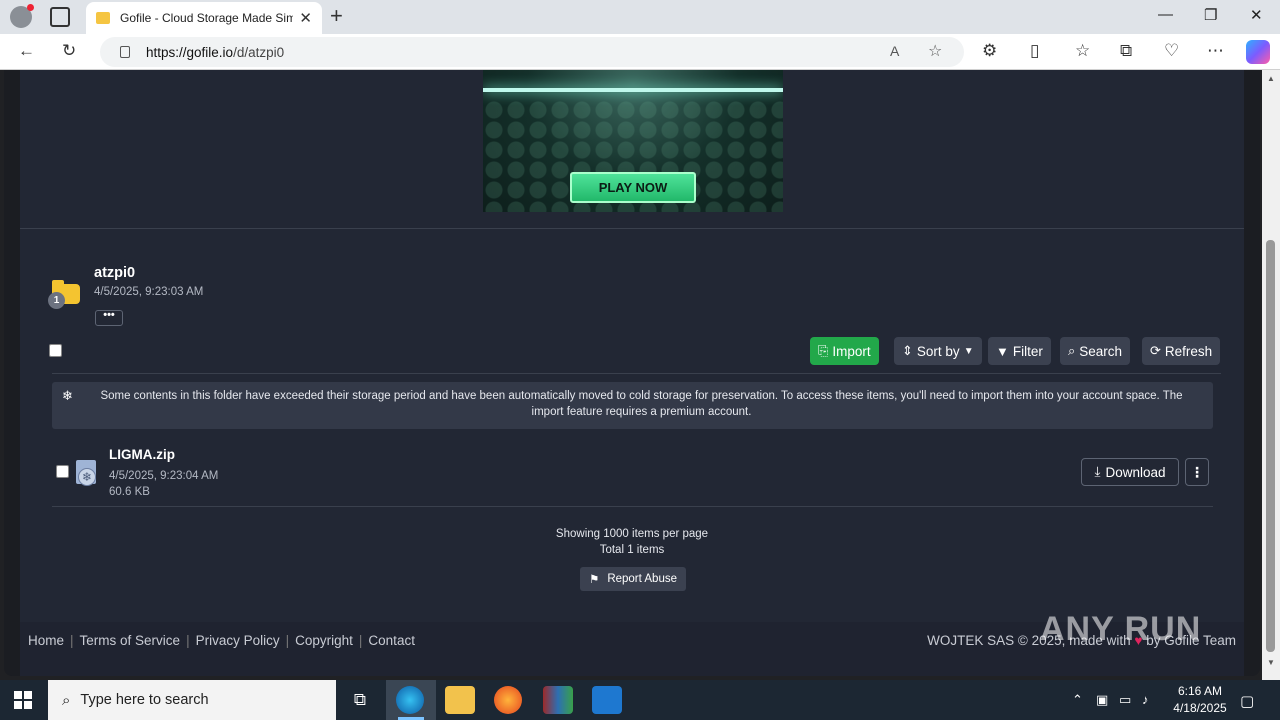  I want to click on refresh-icon: ⟳, so click(1155, 350).